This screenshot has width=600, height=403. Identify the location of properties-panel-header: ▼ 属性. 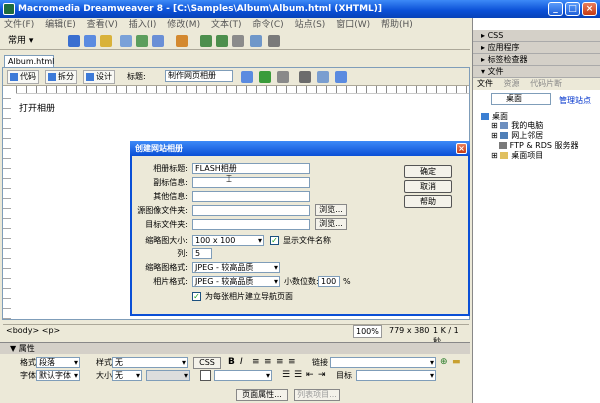
(235, 348).